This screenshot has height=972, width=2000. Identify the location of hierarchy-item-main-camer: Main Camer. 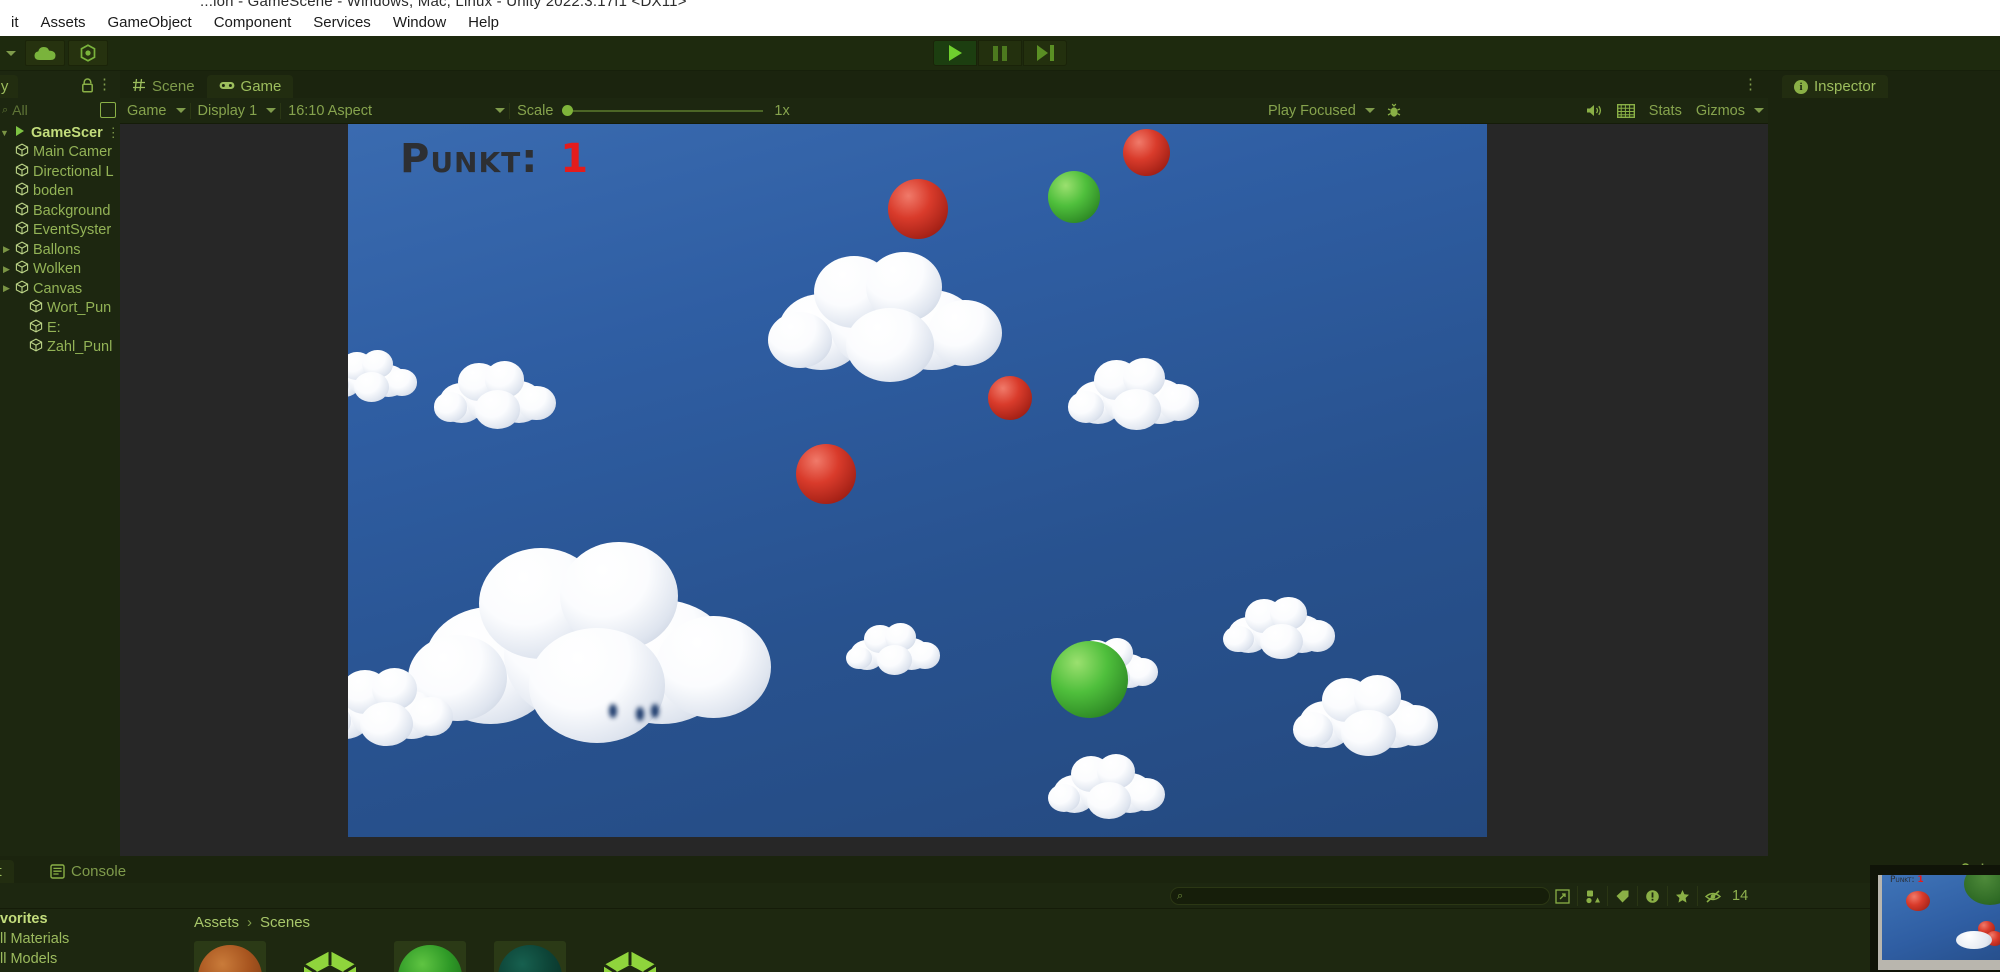
(60, 153).